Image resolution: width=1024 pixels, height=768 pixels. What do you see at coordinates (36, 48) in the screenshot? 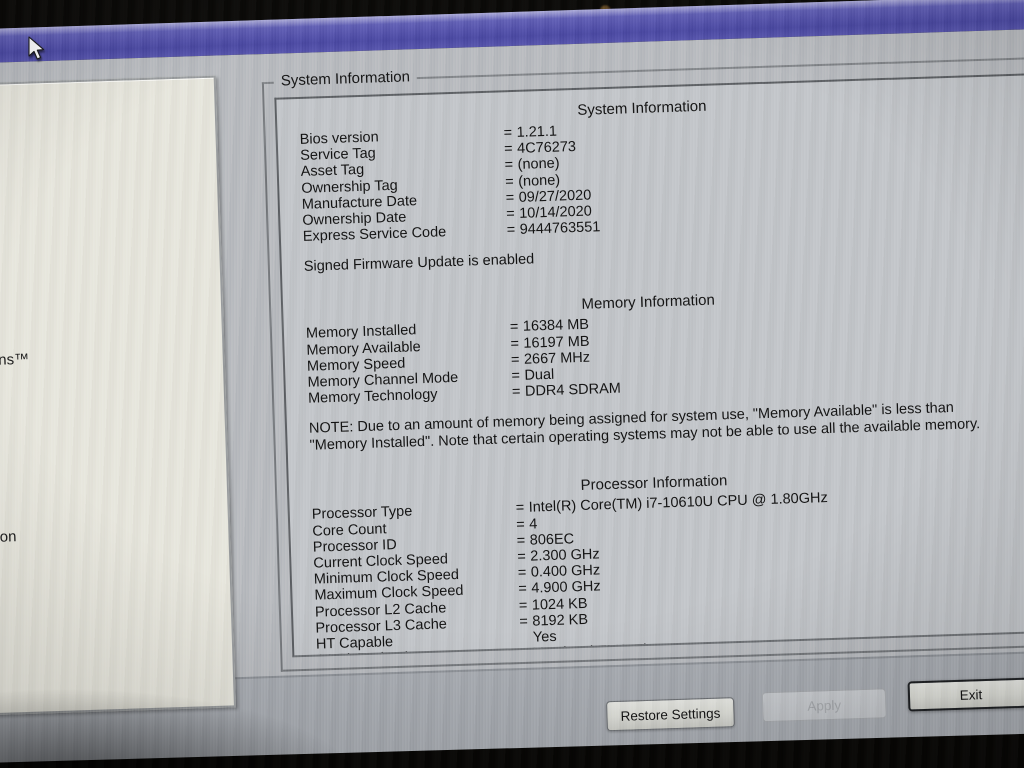
I see `mouse-pointer-icon` at bounding box center [36, 48].